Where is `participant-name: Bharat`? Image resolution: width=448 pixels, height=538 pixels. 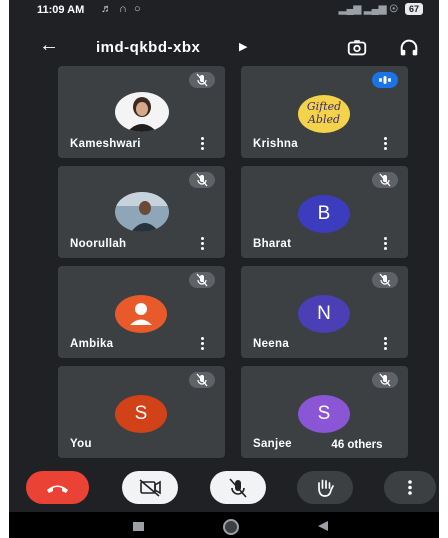 participant-name: Bharat is located at coordinates (272, 244).